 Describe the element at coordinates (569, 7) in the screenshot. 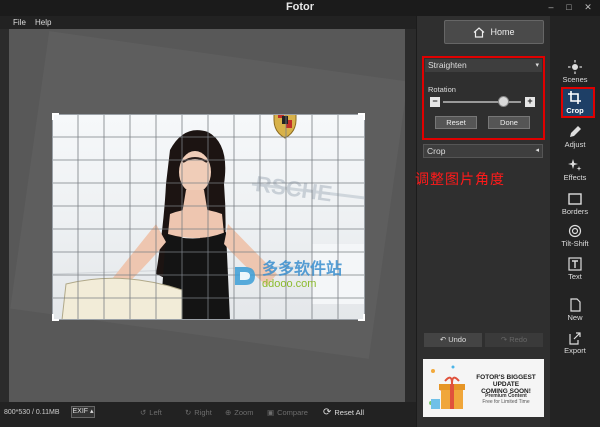

I see `maximize-button: □` at that location.